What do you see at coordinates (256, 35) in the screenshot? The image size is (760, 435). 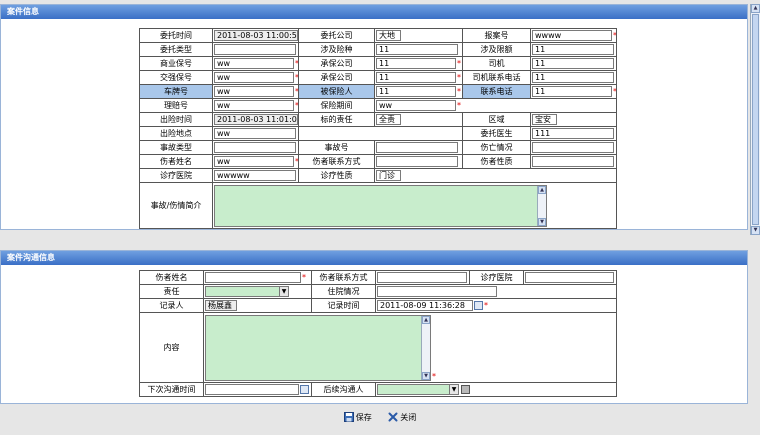 I see `entrust-time-field: 2011-08-03 11:00:58` at bounding box center [256, 35].